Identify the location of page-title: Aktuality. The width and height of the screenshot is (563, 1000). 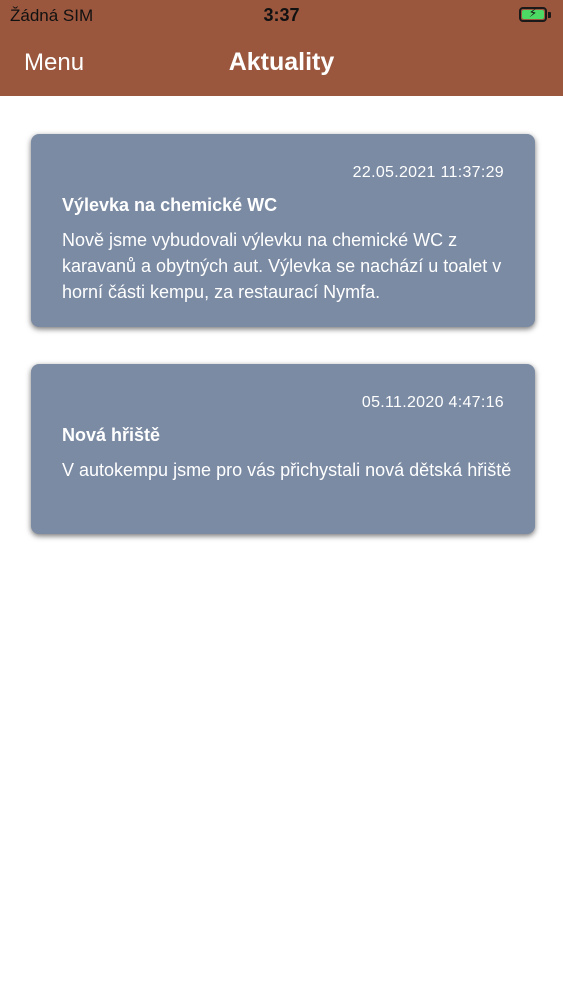
(281, 62).